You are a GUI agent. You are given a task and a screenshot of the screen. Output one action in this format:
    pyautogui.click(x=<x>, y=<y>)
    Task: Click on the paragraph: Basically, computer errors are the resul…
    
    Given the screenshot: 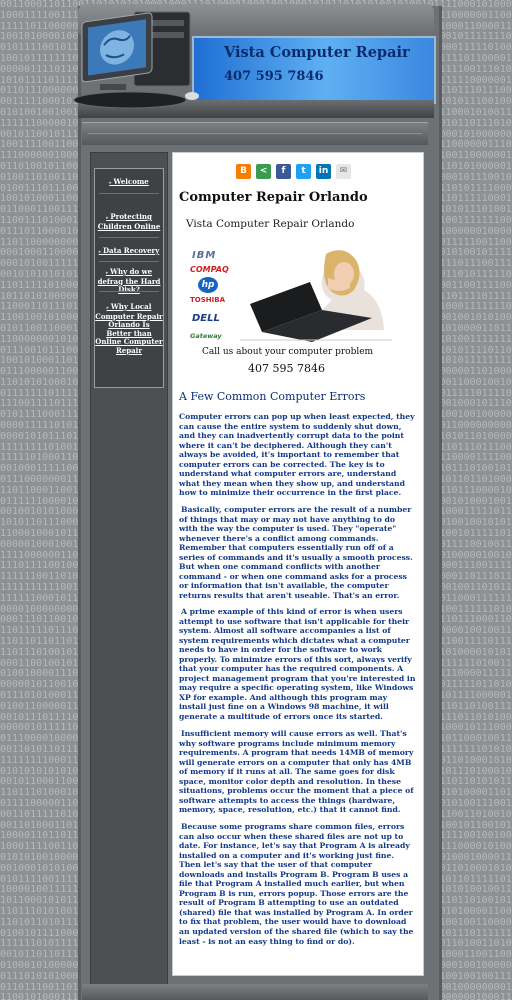 What is the action you would take?
    pyautogui.click(x=296, y=552)
    